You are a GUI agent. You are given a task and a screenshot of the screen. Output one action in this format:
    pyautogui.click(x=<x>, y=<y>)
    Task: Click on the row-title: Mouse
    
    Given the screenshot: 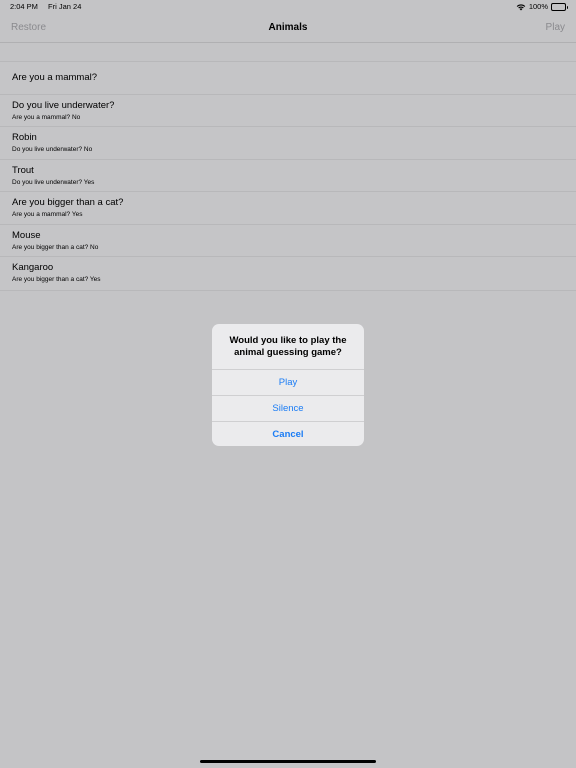 What is the action you would take?
    pyautogui.click(x=26, y=235)
    